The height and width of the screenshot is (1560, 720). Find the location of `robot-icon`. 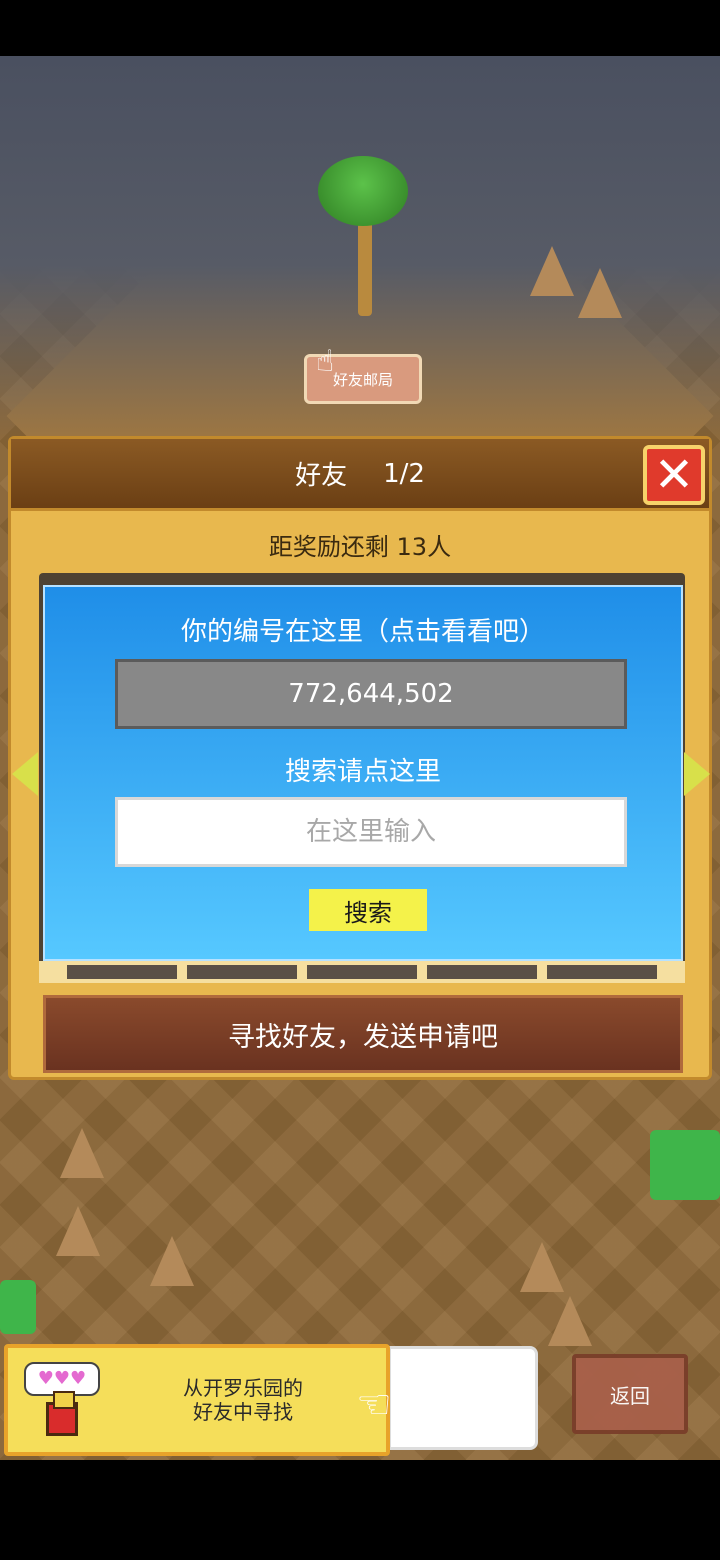

robot-icon is located at coordinates (62, 1413).